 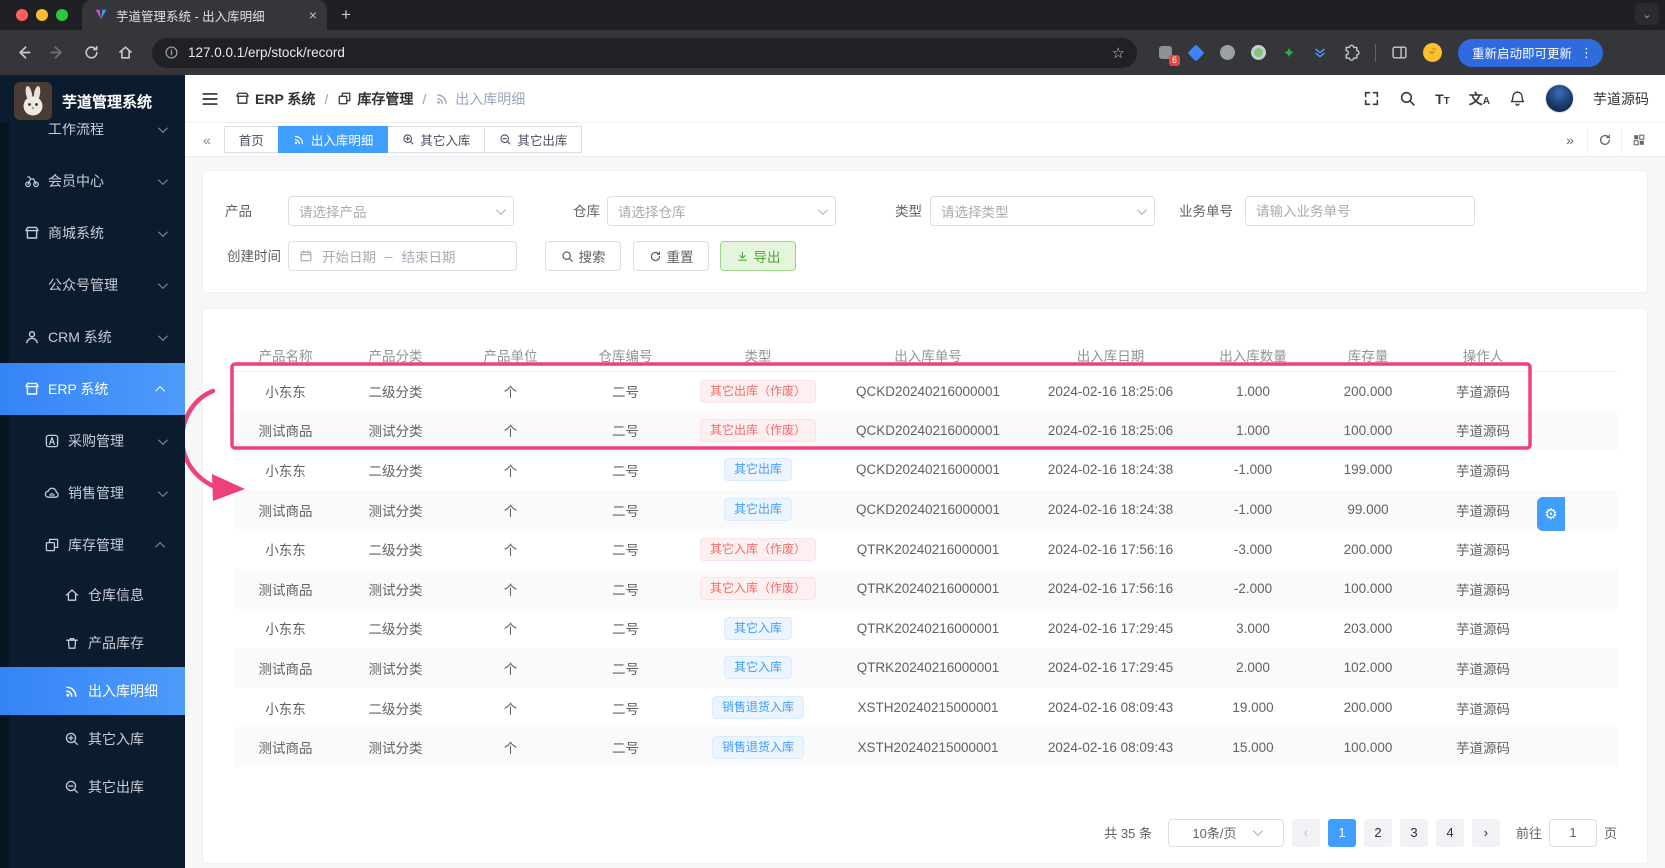 What do you see at coordinates (96, 545) in the screenshot?
I see `sidebar-item-label: 库存管理` at bounding box center [96, 545].